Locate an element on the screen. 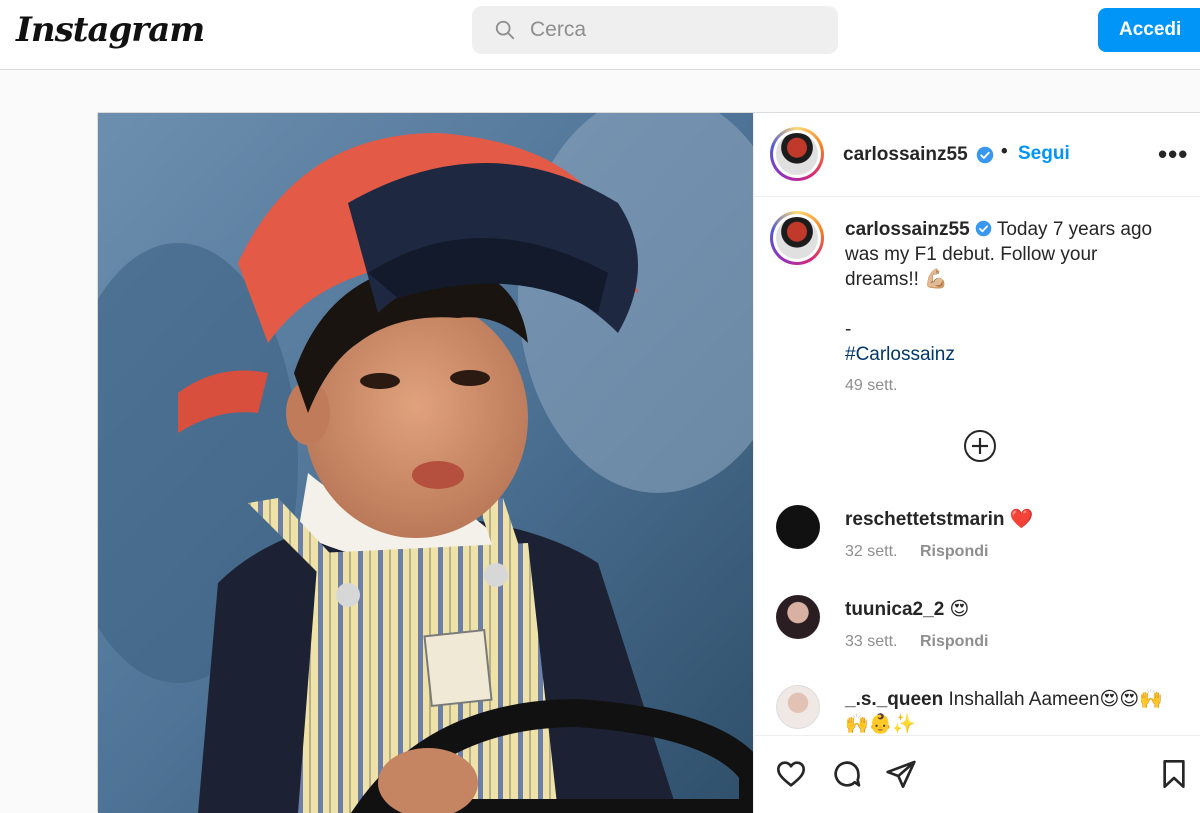  comment-text: ❤️ is located at coordinates (1021, 519).